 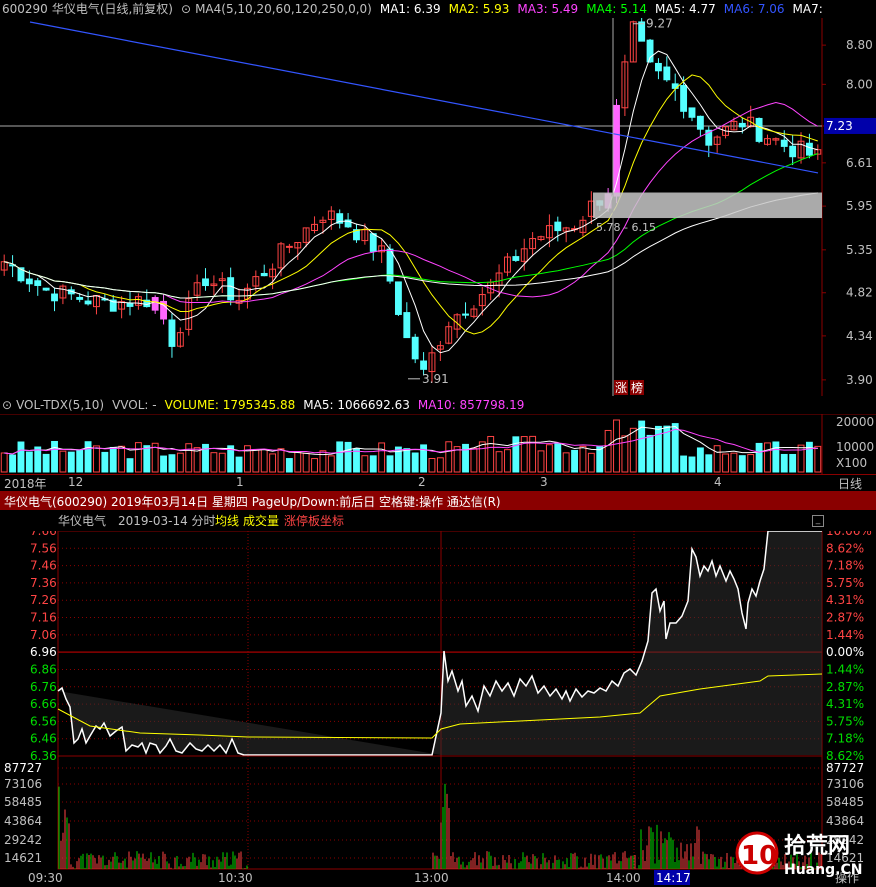 I want to click on ma5-value: MA5: 4.77, so click(x=685, y=9).